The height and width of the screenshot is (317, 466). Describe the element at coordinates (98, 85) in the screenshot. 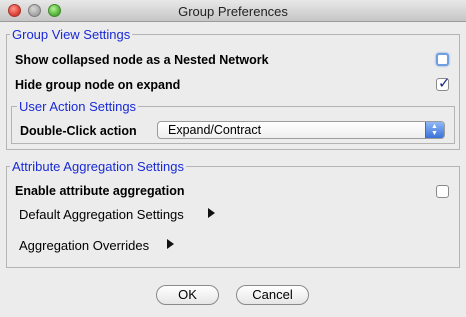

I see `hide-group-node-label: Hide group node on expand` at that location.